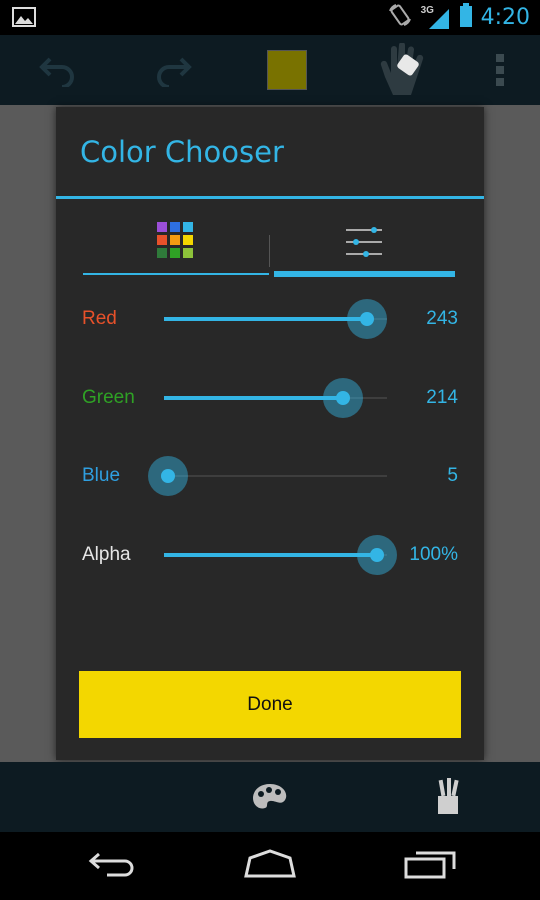 This screenshot has height=900, width=540. Describe the element at coordinates (433, 554) in the screenshot. I see `alpha-value: 100%` at that location.